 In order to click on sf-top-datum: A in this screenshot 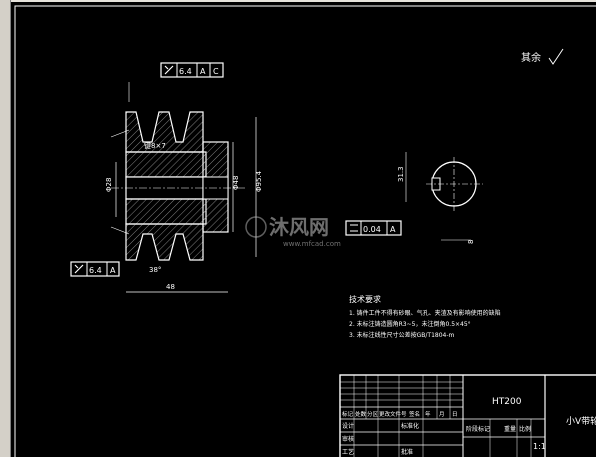, I will do `click(203, 71)`.